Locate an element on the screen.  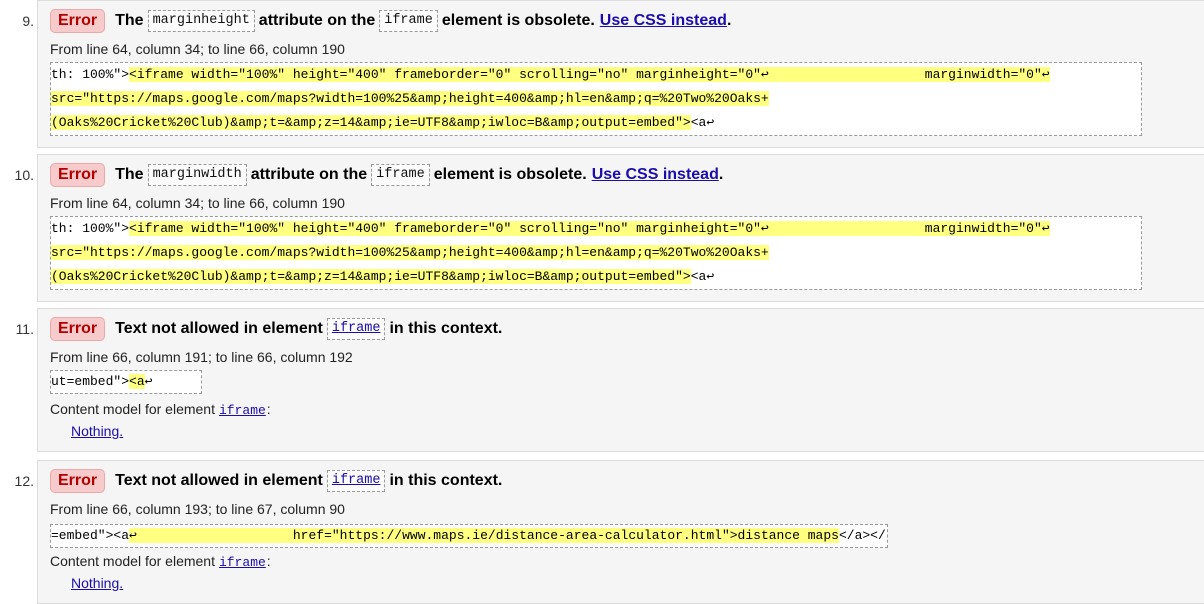
error-number: 9. is located at coordinates (28, 21).